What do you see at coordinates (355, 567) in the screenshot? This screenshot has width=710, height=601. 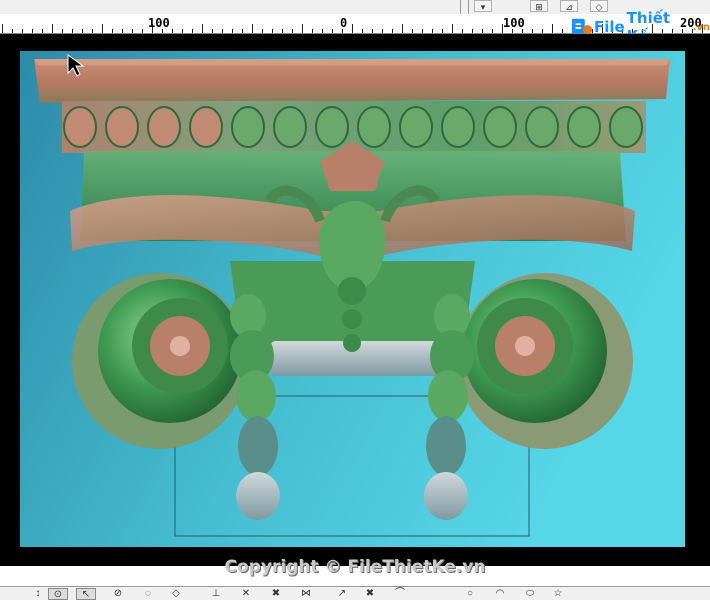 I see `copyright-watermark: Copyright © FileThietKe.vn` at bounding box center [355, 567].